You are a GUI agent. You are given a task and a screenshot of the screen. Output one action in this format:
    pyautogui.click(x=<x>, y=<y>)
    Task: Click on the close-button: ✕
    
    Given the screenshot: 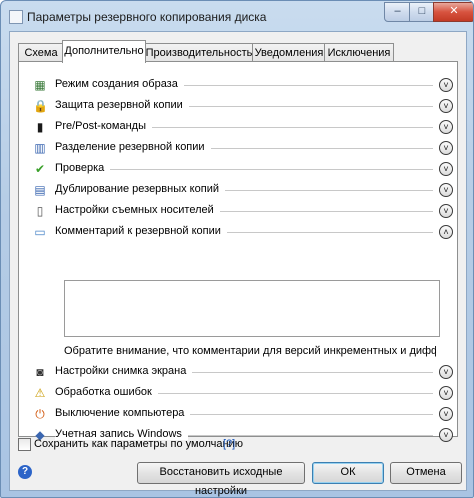 What is the action you would take?
    pyautogui.click(x=453, y=12)
    